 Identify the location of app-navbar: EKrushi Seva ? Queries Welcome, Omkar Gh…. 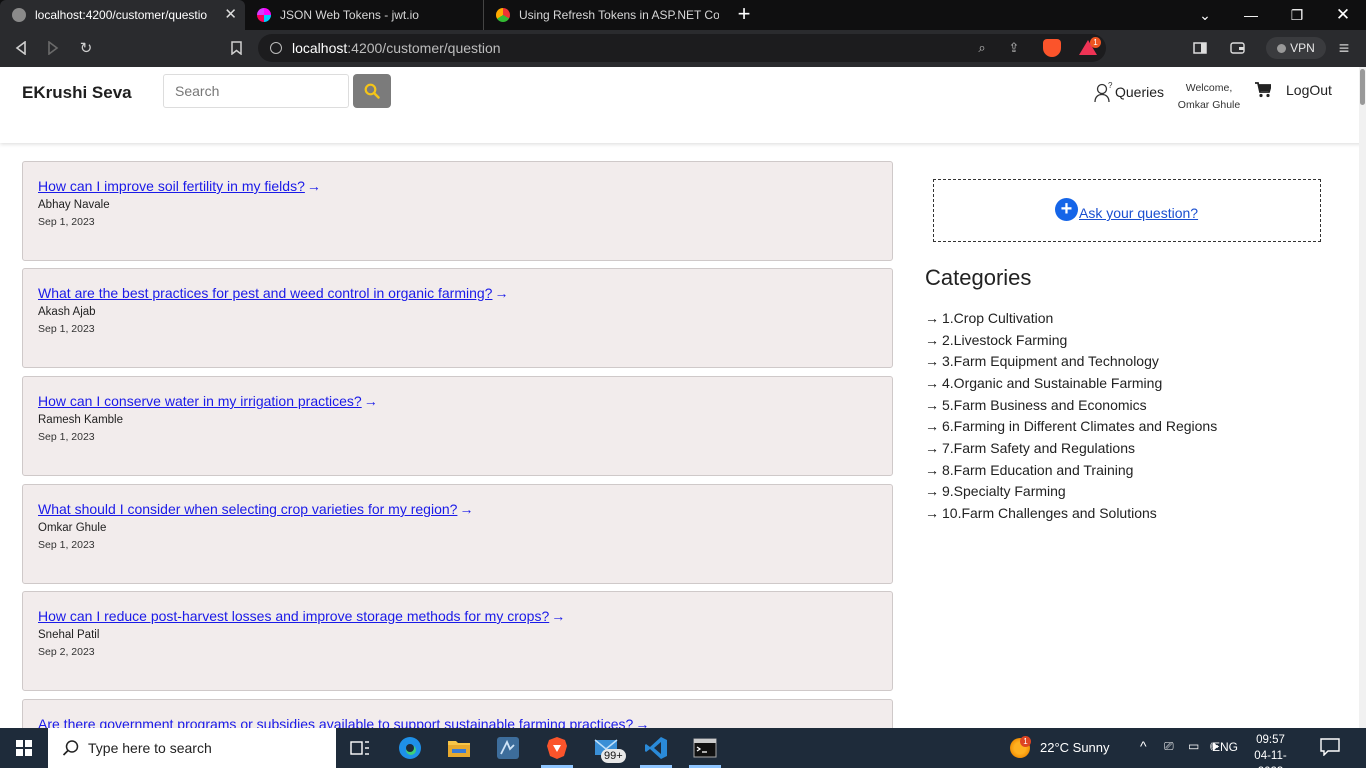
(683, 105).